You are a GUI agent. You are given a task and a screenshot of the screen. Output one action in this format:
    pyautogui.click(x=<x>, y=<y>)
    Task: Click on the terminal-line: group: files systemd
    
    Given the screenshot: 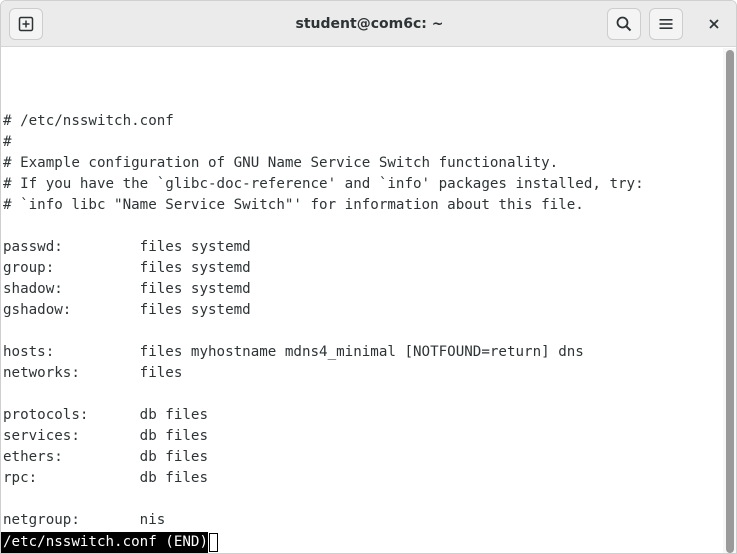 What is the action you would take?
    pyautogui.click(x=127, y=268)
    